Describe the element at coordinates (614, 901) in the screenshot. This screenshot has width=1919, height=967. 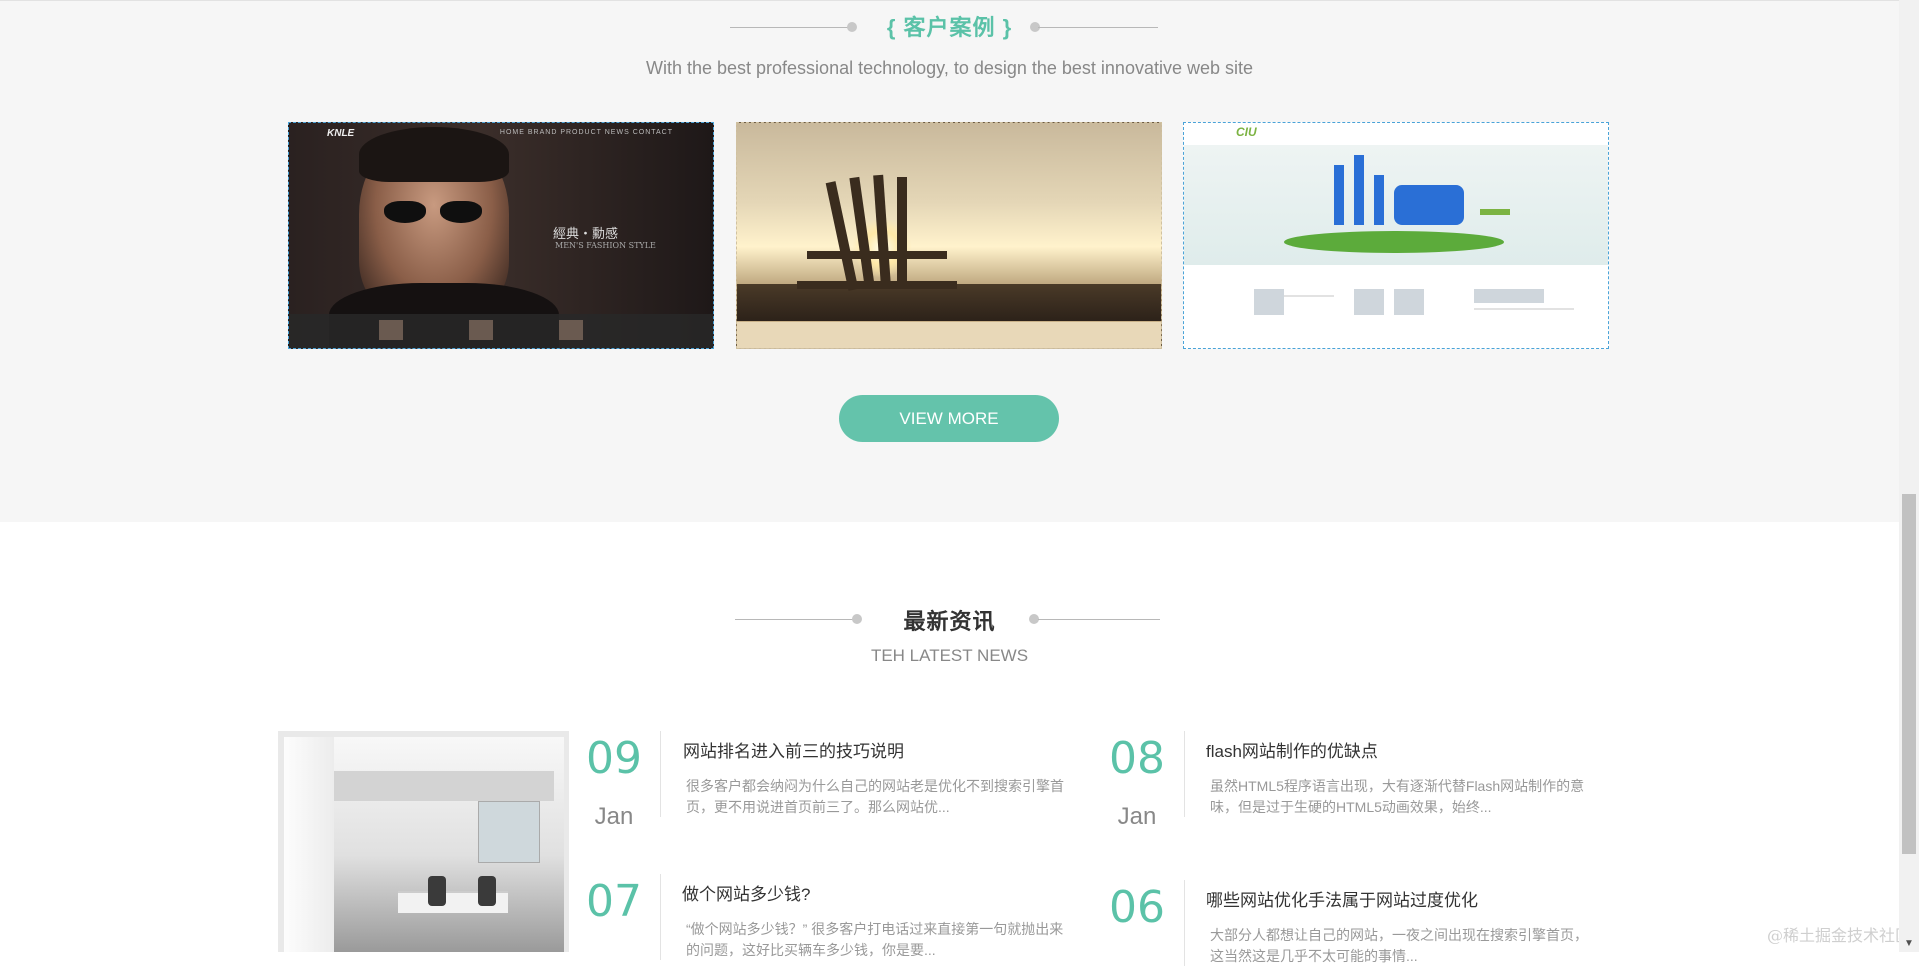
I see `news-day: 07` at that location.